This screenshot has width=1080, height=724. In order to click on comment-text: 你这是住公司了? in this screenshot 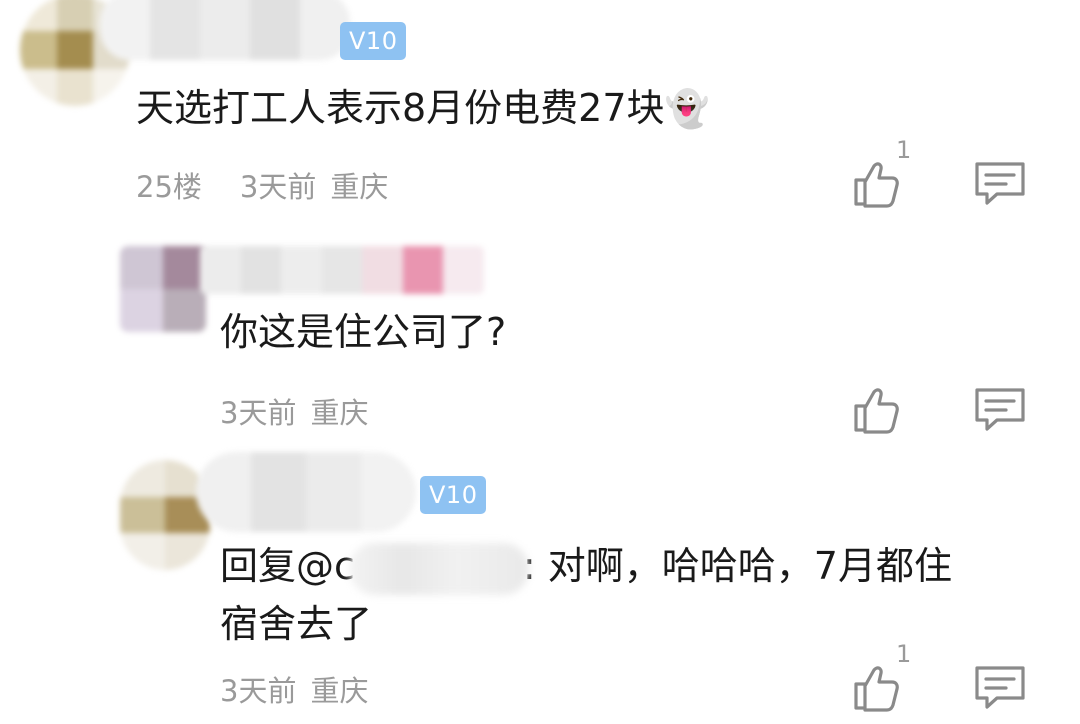, I will do `click(363, 332)`.